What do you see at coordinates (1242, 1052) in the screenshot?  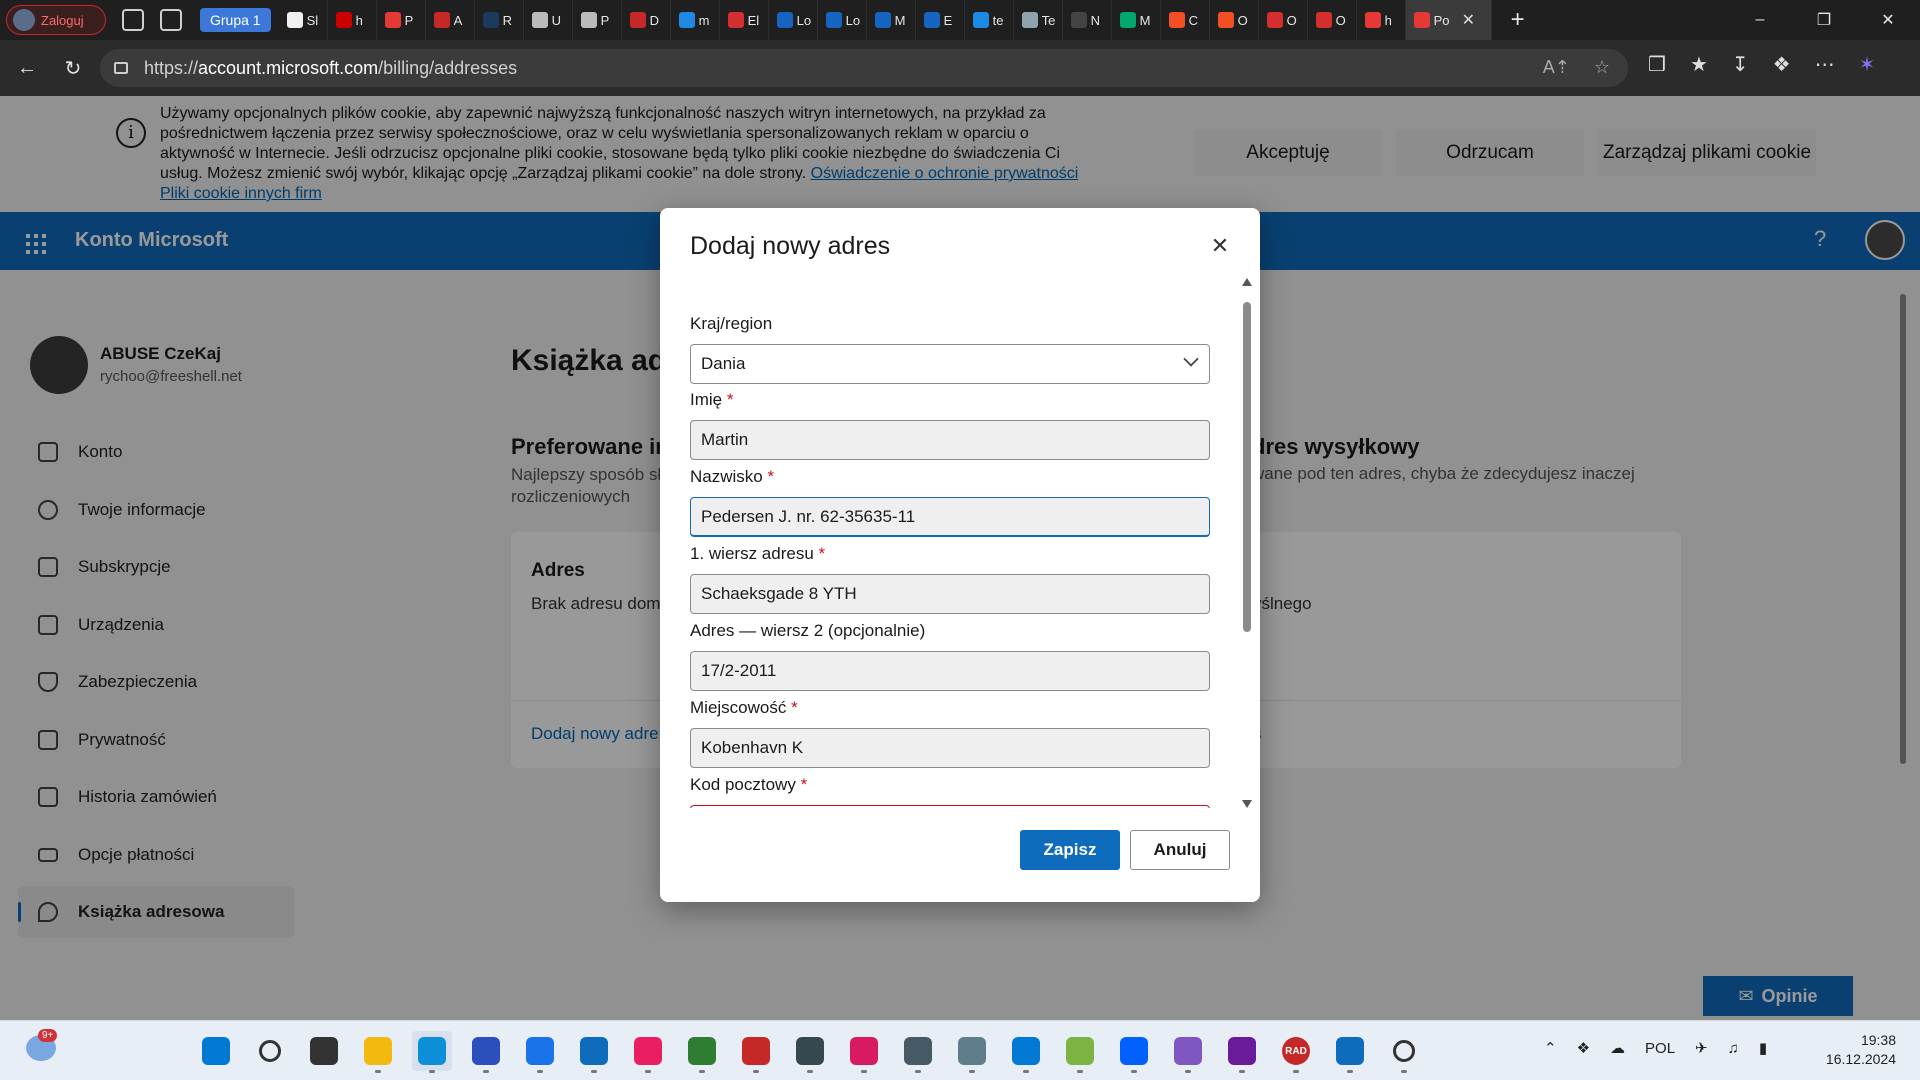 I see `taskbar-github` at bounding box center [1242, 1052].